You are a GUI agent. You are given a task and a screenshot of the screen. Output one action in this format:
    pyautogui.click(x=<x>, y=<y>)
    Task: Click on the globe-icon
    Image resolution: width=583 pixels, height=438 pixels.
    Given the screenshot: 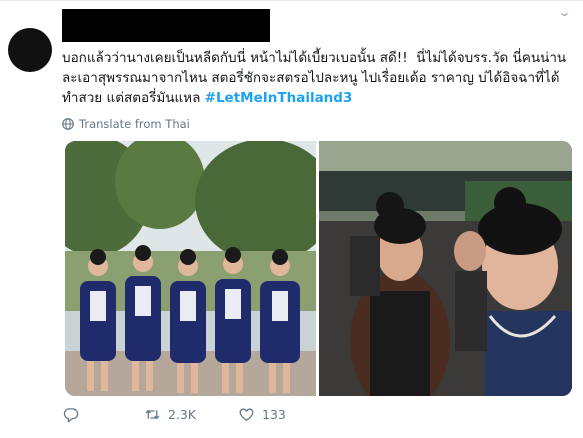 What is the action you would take?
    pyautogui.click(x=68, y=124)
    